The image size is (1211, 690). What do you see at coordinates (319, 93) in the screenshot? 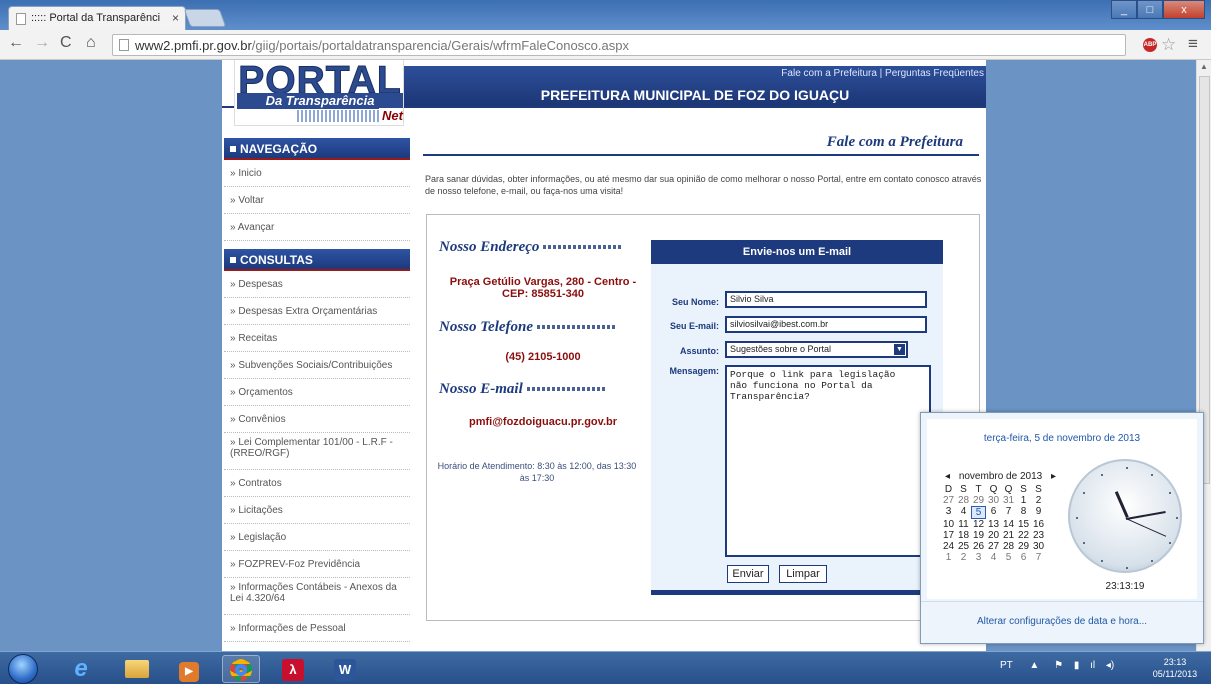
I see `portal-logo: PORTAL Da Transparência Net` at bounding box center [319, 93].